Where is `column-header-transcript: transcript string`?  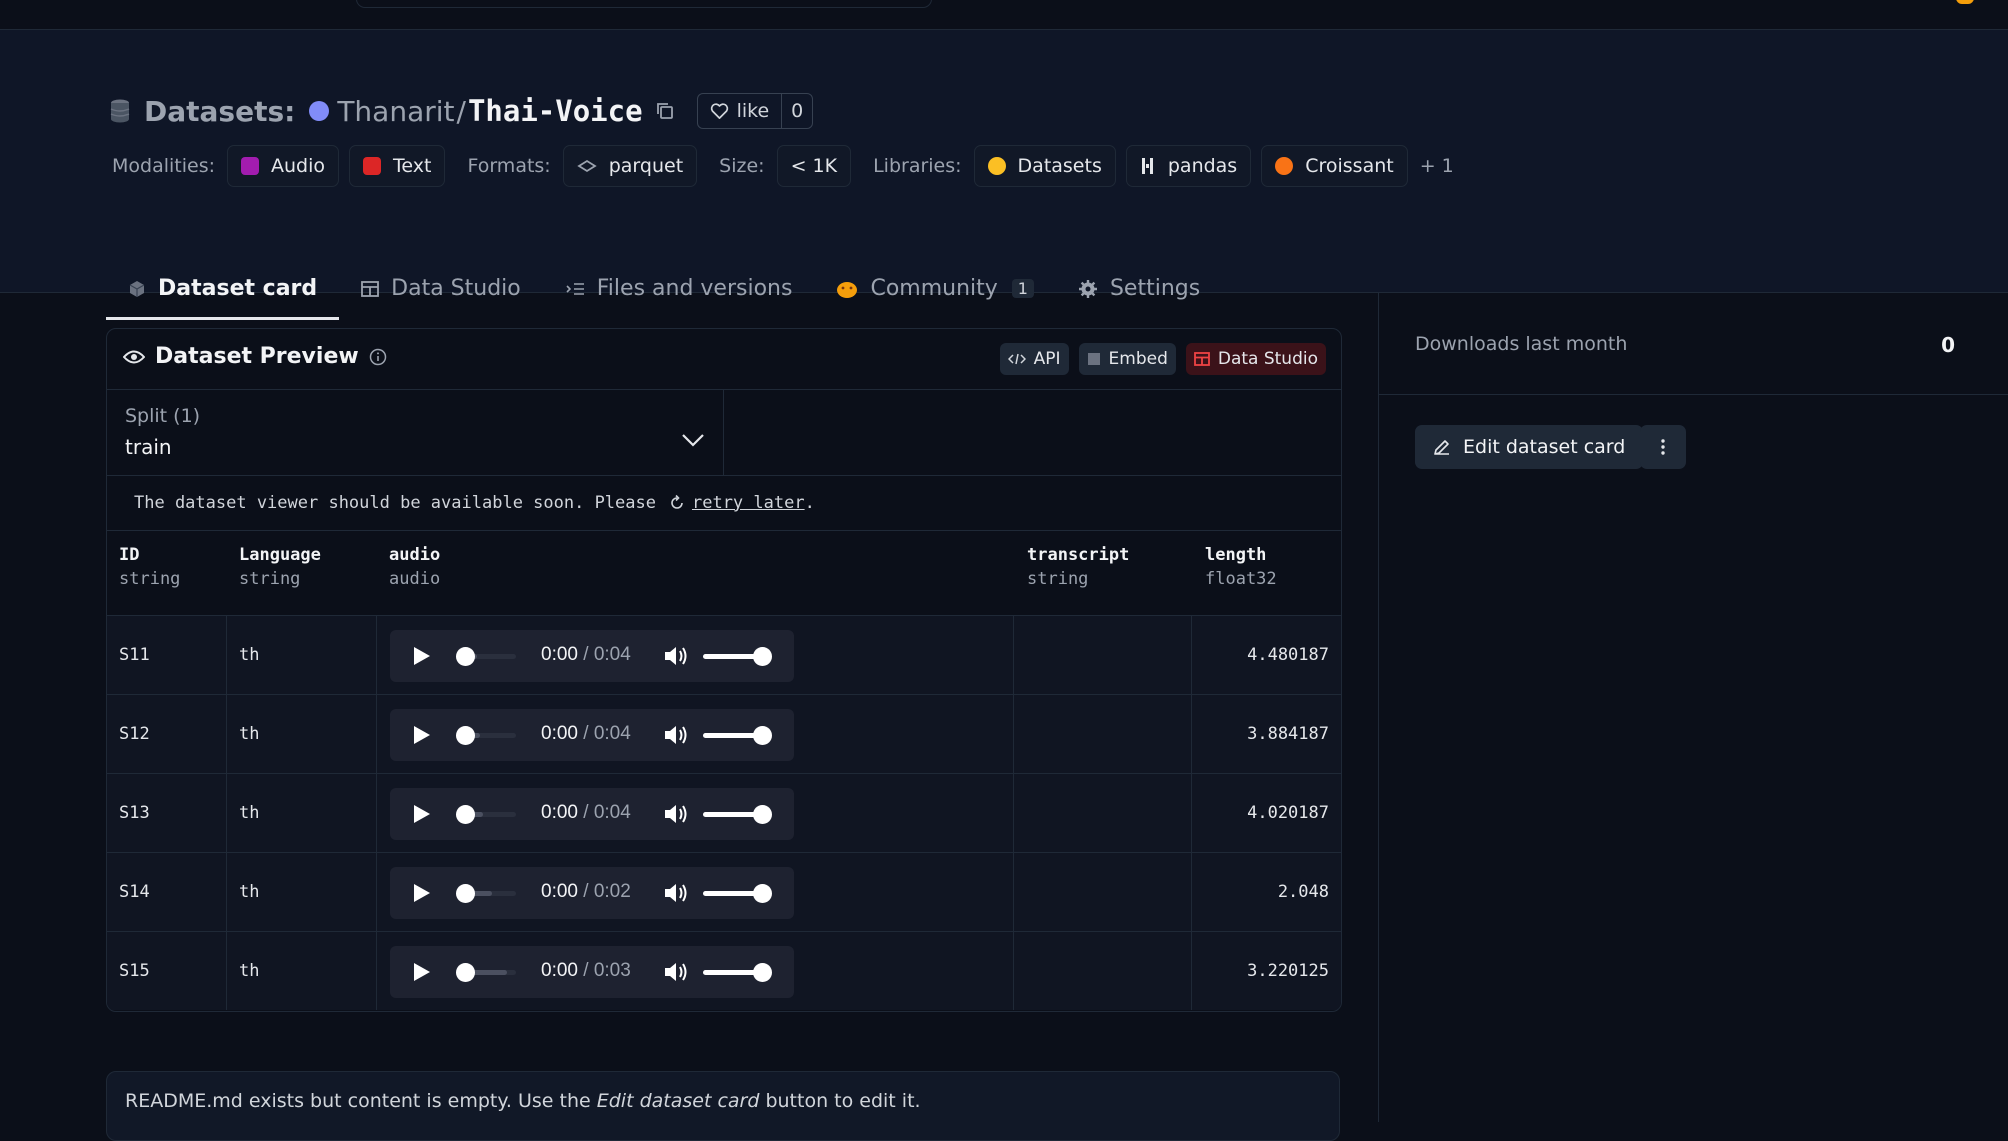 column-header-transcript: transcript string is located at coordinates (1078, 567).